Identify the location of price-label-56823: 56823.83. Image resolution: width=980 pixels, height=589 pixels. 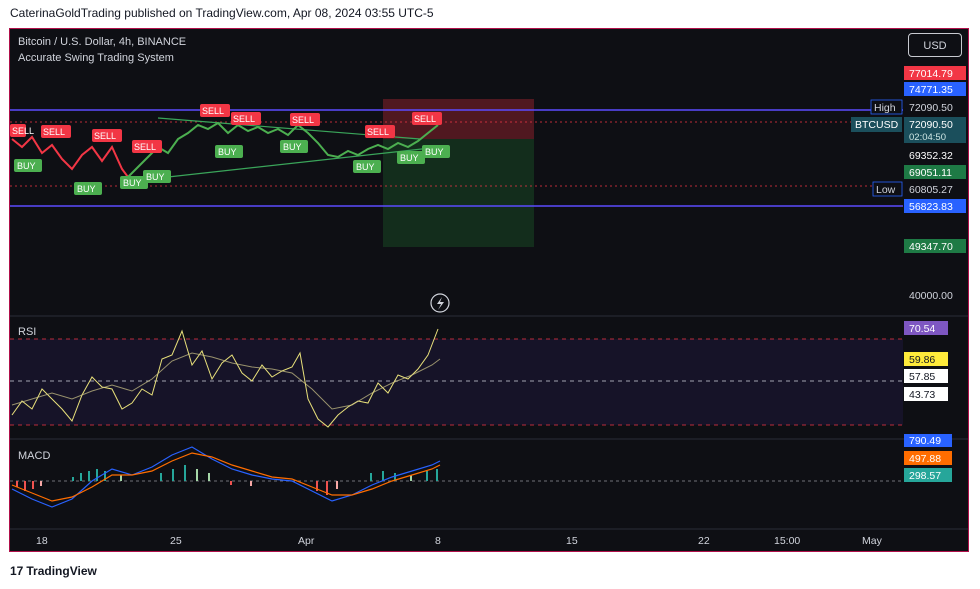
(935, 206).